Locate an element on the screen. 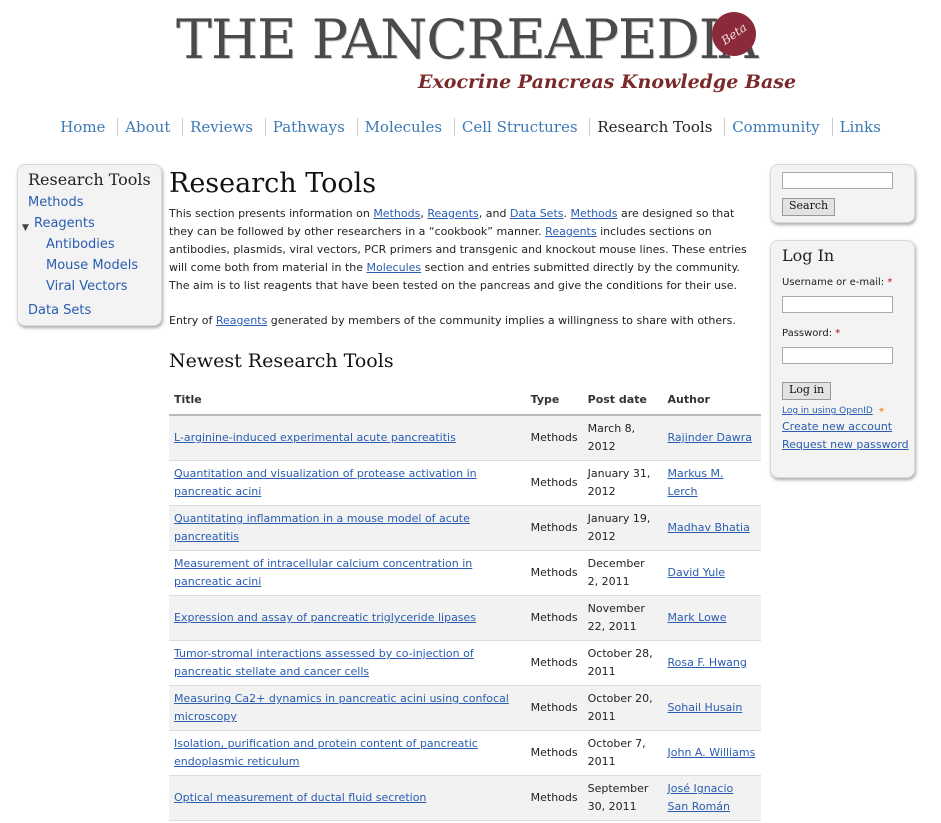 This screenshot has width=941, height=823. row-author-link: John A. Williams is located at coordinates (712, 752).